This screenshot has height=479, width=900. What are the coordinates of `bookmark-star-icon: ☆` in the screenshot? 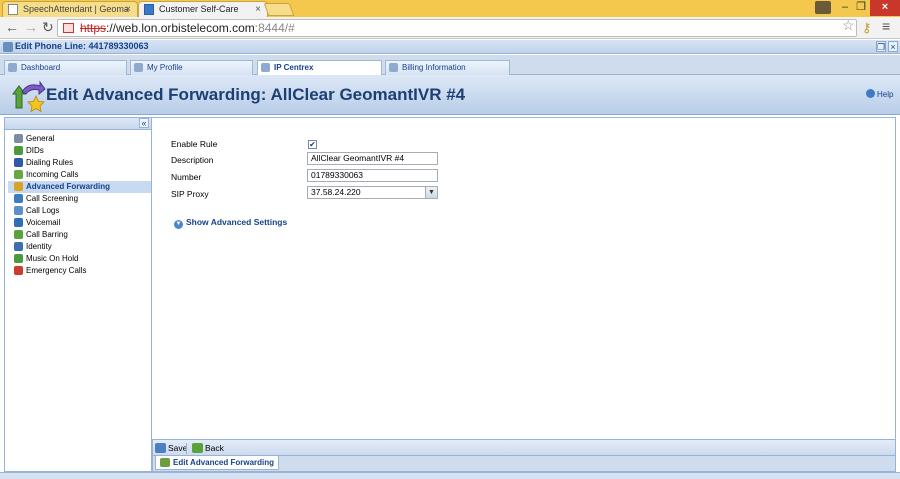 It's located at (848, 25).